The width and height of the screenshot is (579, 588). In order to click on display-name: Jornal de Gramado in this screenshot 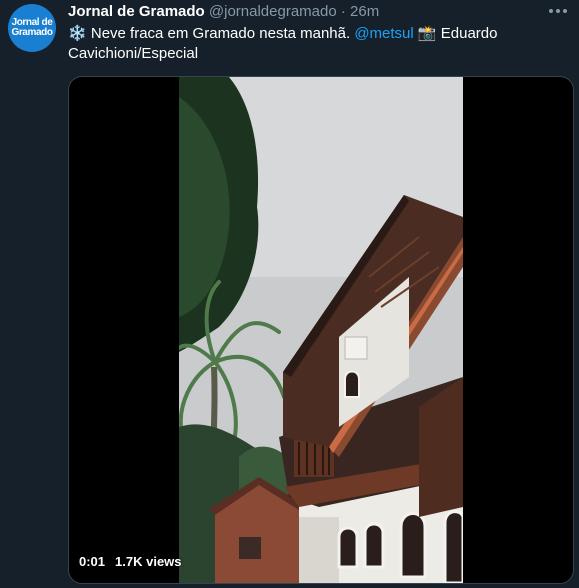, I will do `click(136, 11)`.